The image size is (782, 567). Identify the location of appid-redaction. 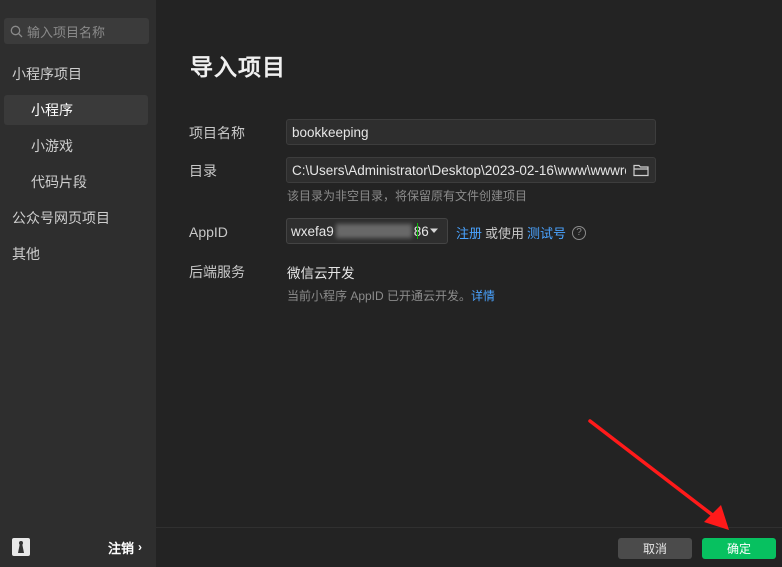
(373, 231).